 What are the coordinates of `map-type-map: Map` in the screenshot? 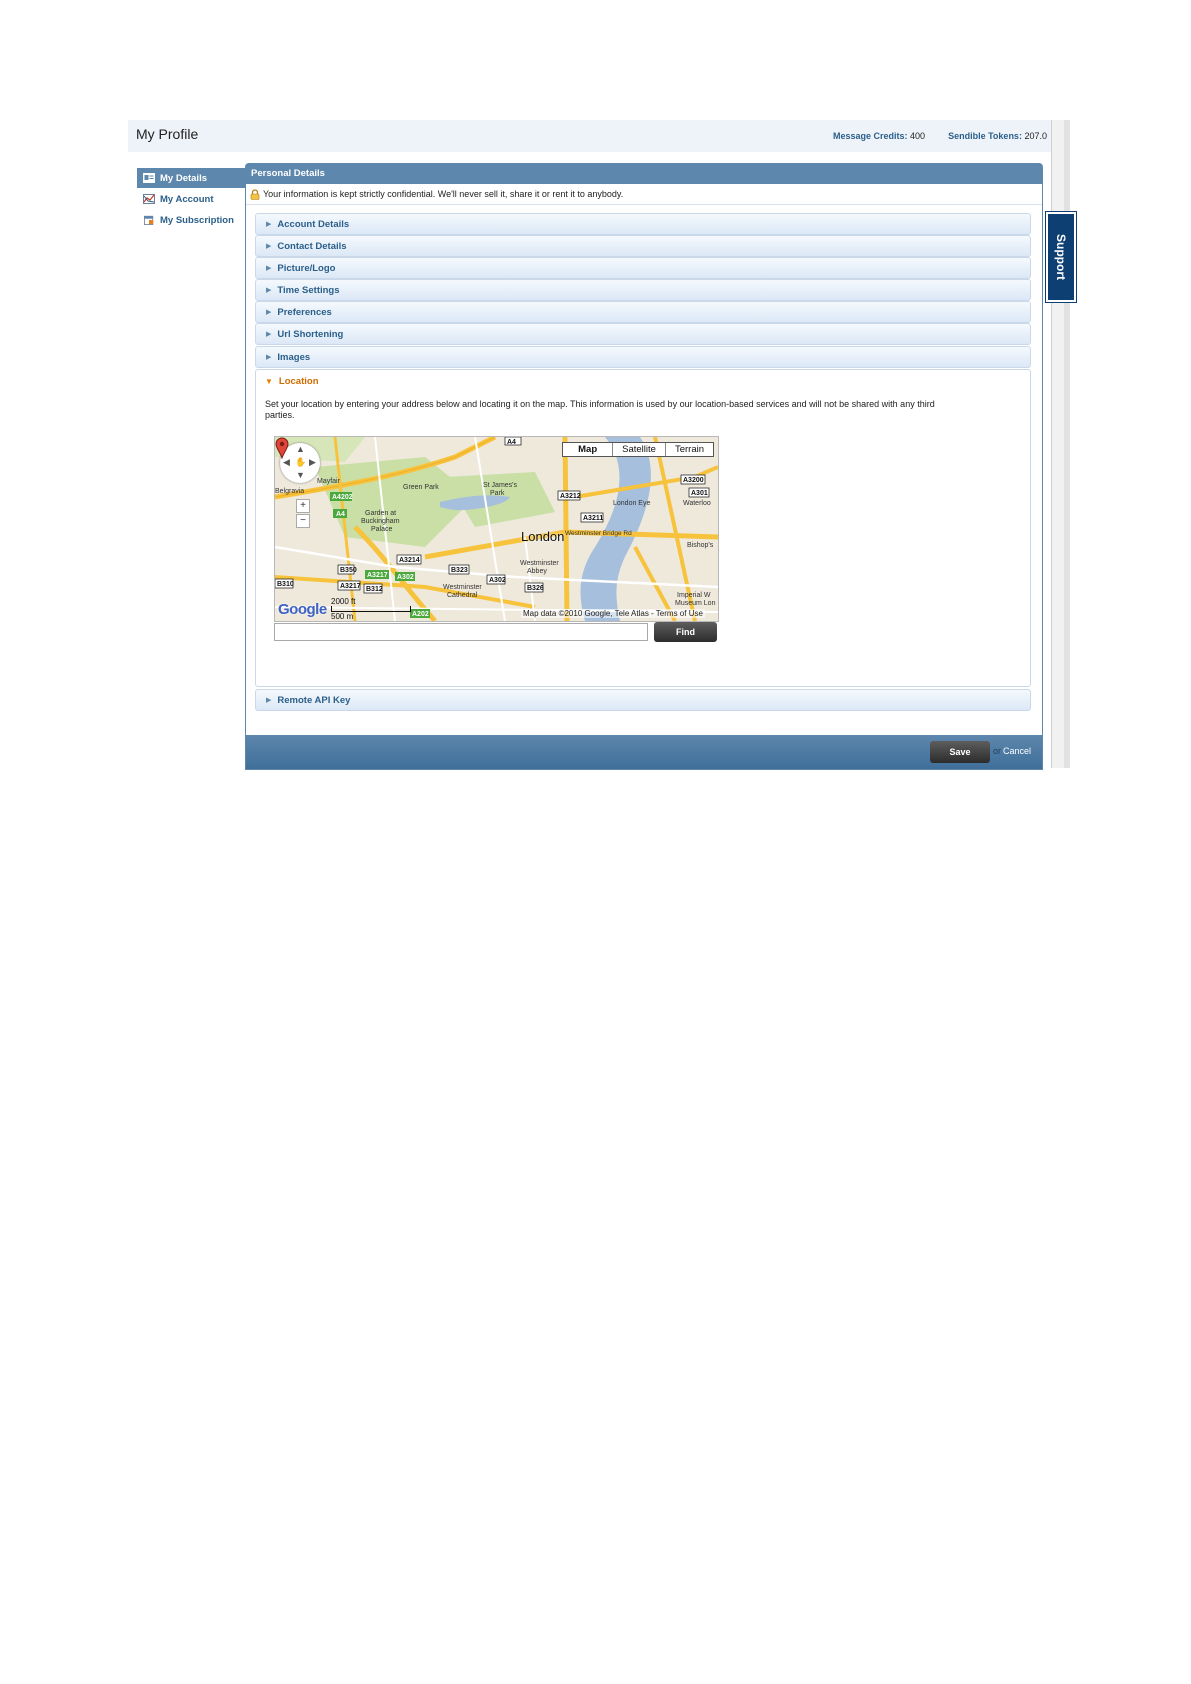 It's located at (587, 449).